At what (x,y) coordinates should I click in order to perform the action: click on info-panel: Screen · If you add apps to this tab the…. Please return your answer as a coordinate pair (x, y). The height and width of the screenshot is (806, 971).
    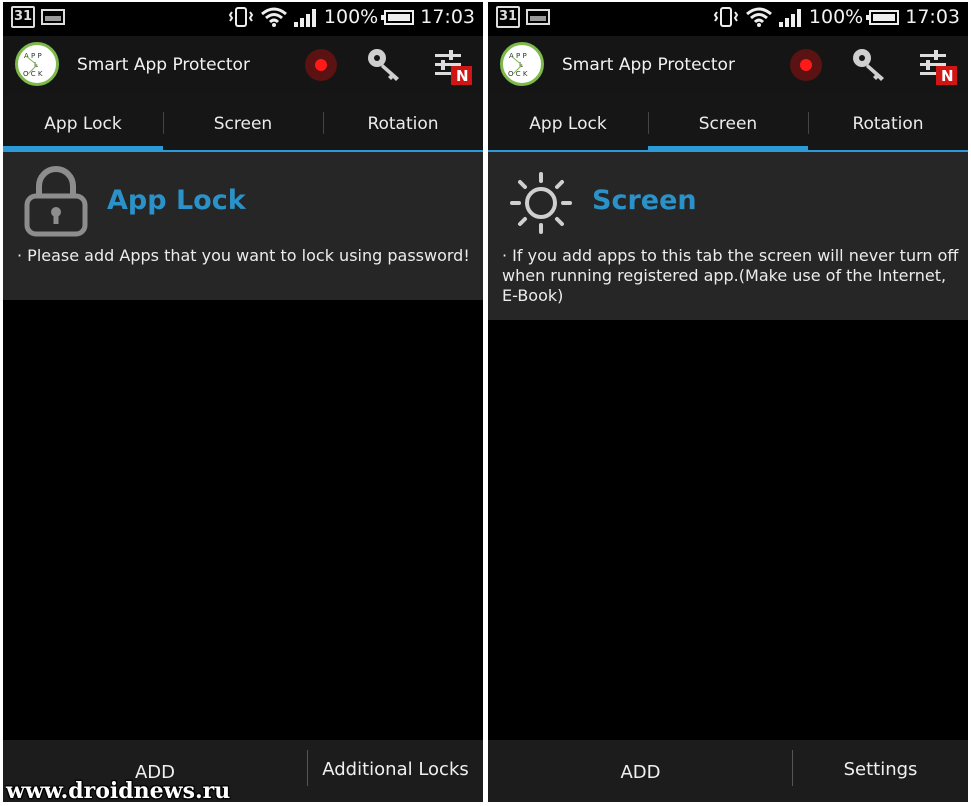
    Looking at the image, I should click on (728, 236).